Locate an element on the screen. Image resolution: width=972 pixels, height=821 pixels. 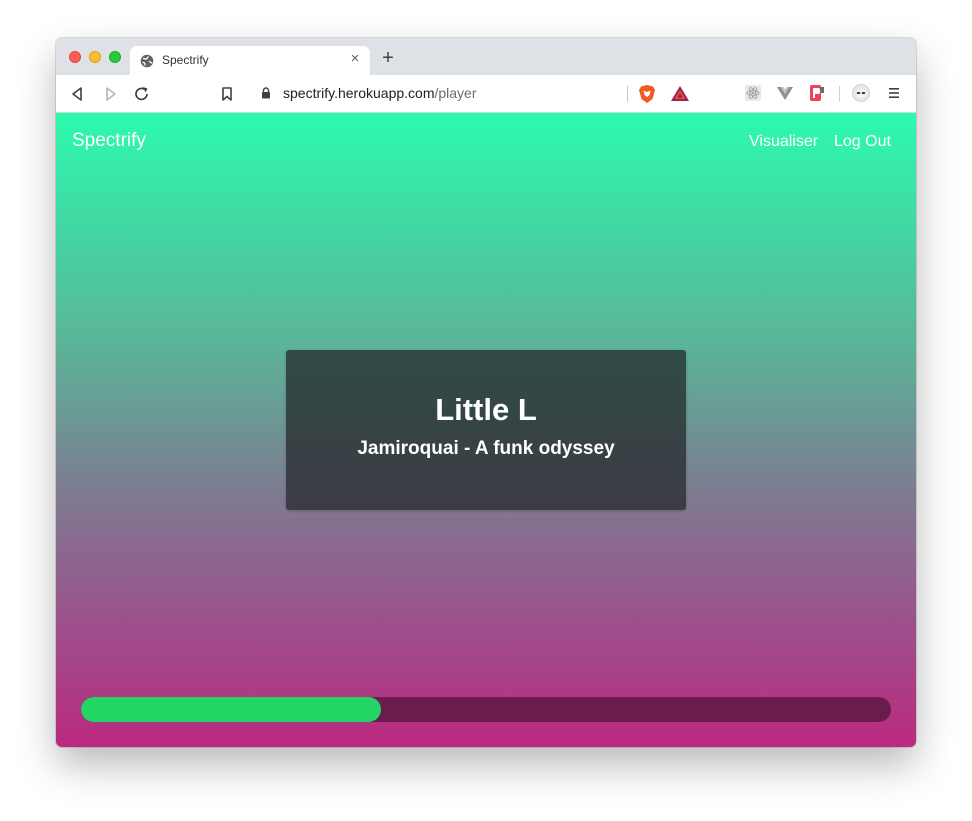
bookmark-icon is located at coordinates (227, 94).